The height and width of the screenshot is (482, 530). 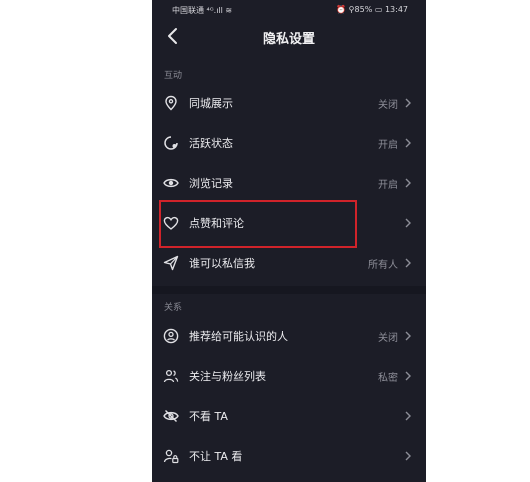 I want to click on eye-off-icon, so click(x=171, y=416).